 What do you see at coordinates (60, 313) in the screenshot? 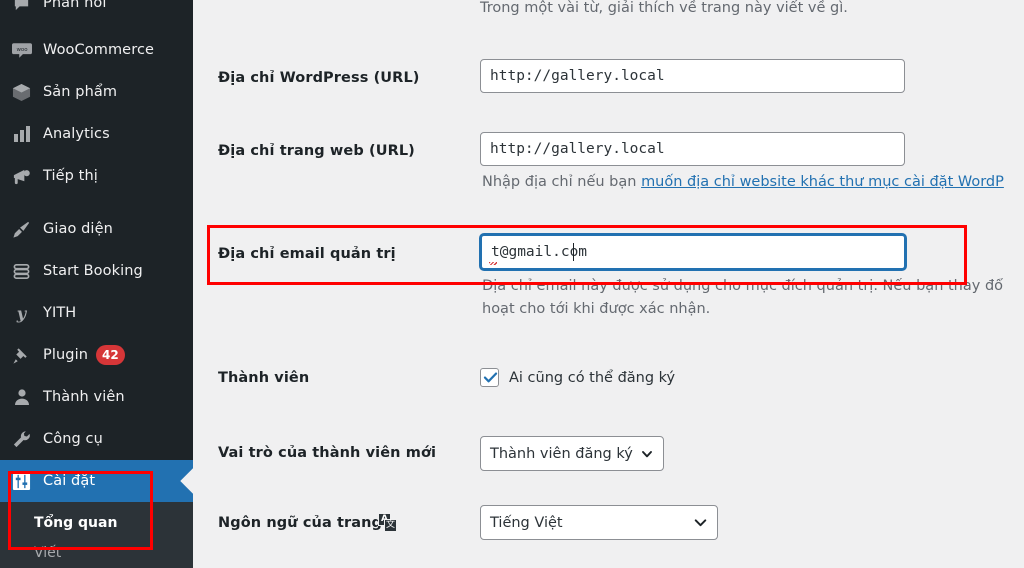
I see `sidebar-item-label: YITH` at bounding box center [60, 313].